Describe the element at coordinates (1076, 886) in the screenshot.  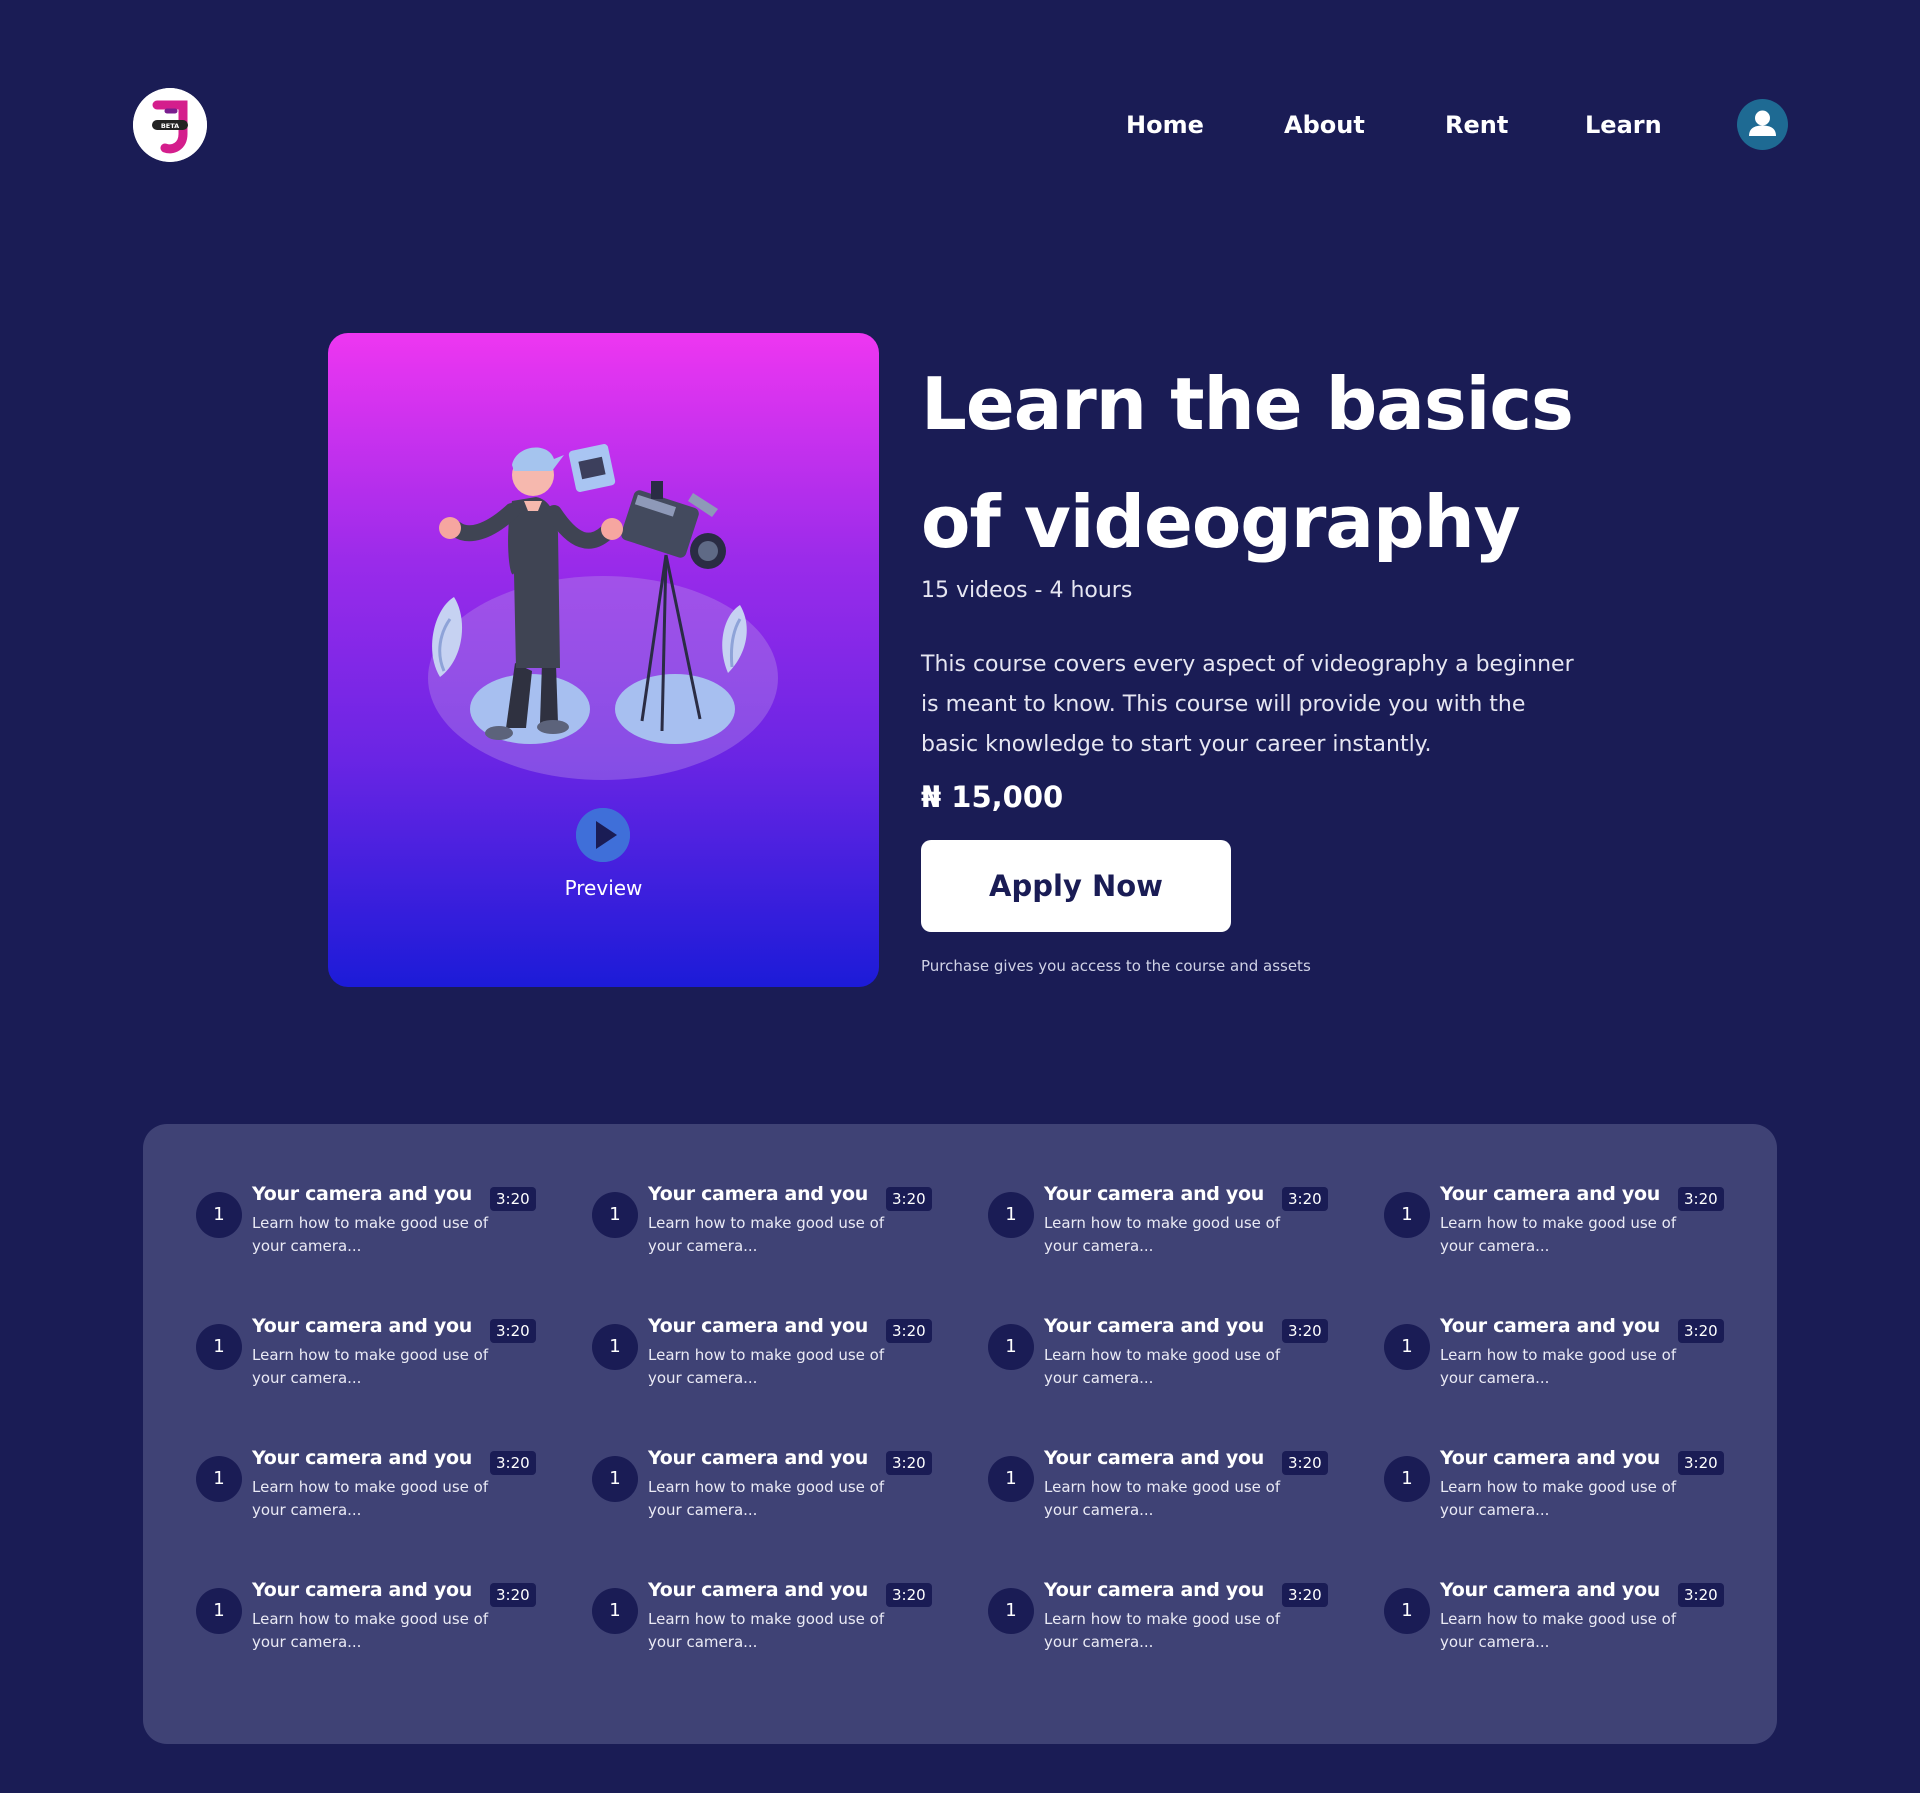
I see `apply-now-button: Apply Now` at that location.